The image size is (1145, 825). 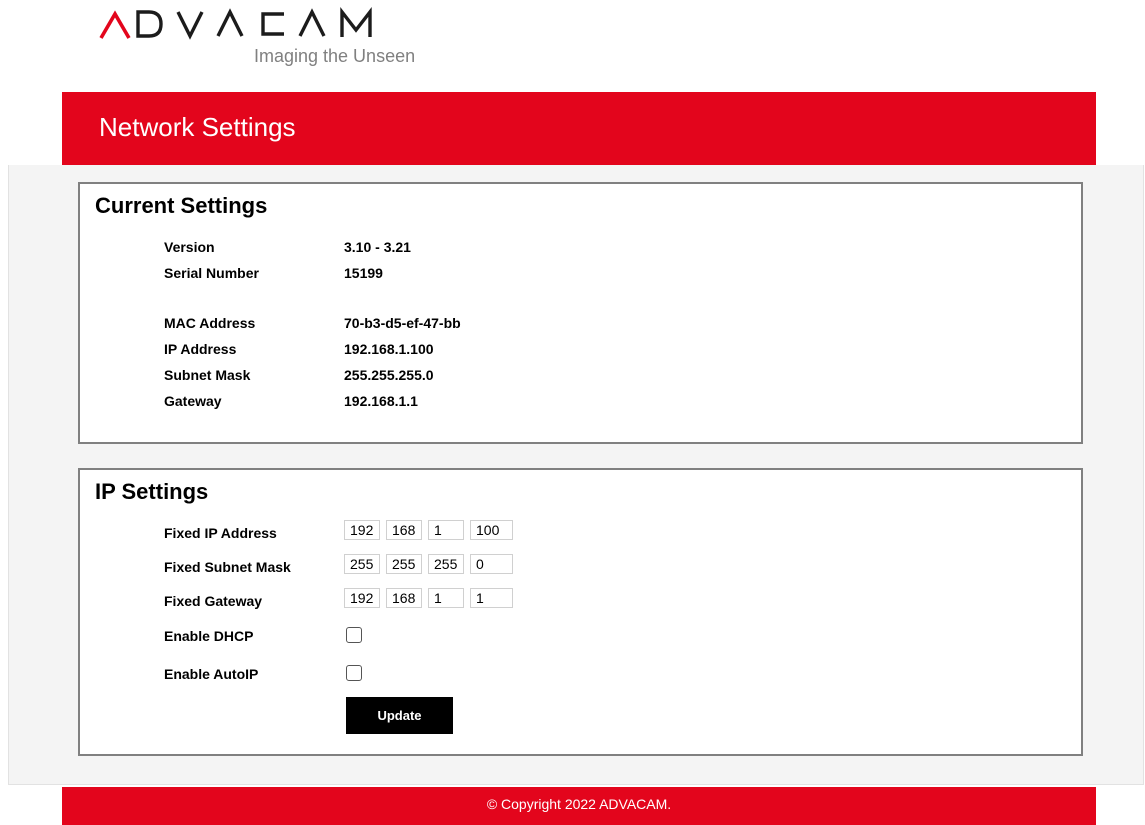 What do you see at coordinates (278, 41) in the screenshot?
I see `advacam-logo: Imaging the Unseen` at bounding box center [278, 41].